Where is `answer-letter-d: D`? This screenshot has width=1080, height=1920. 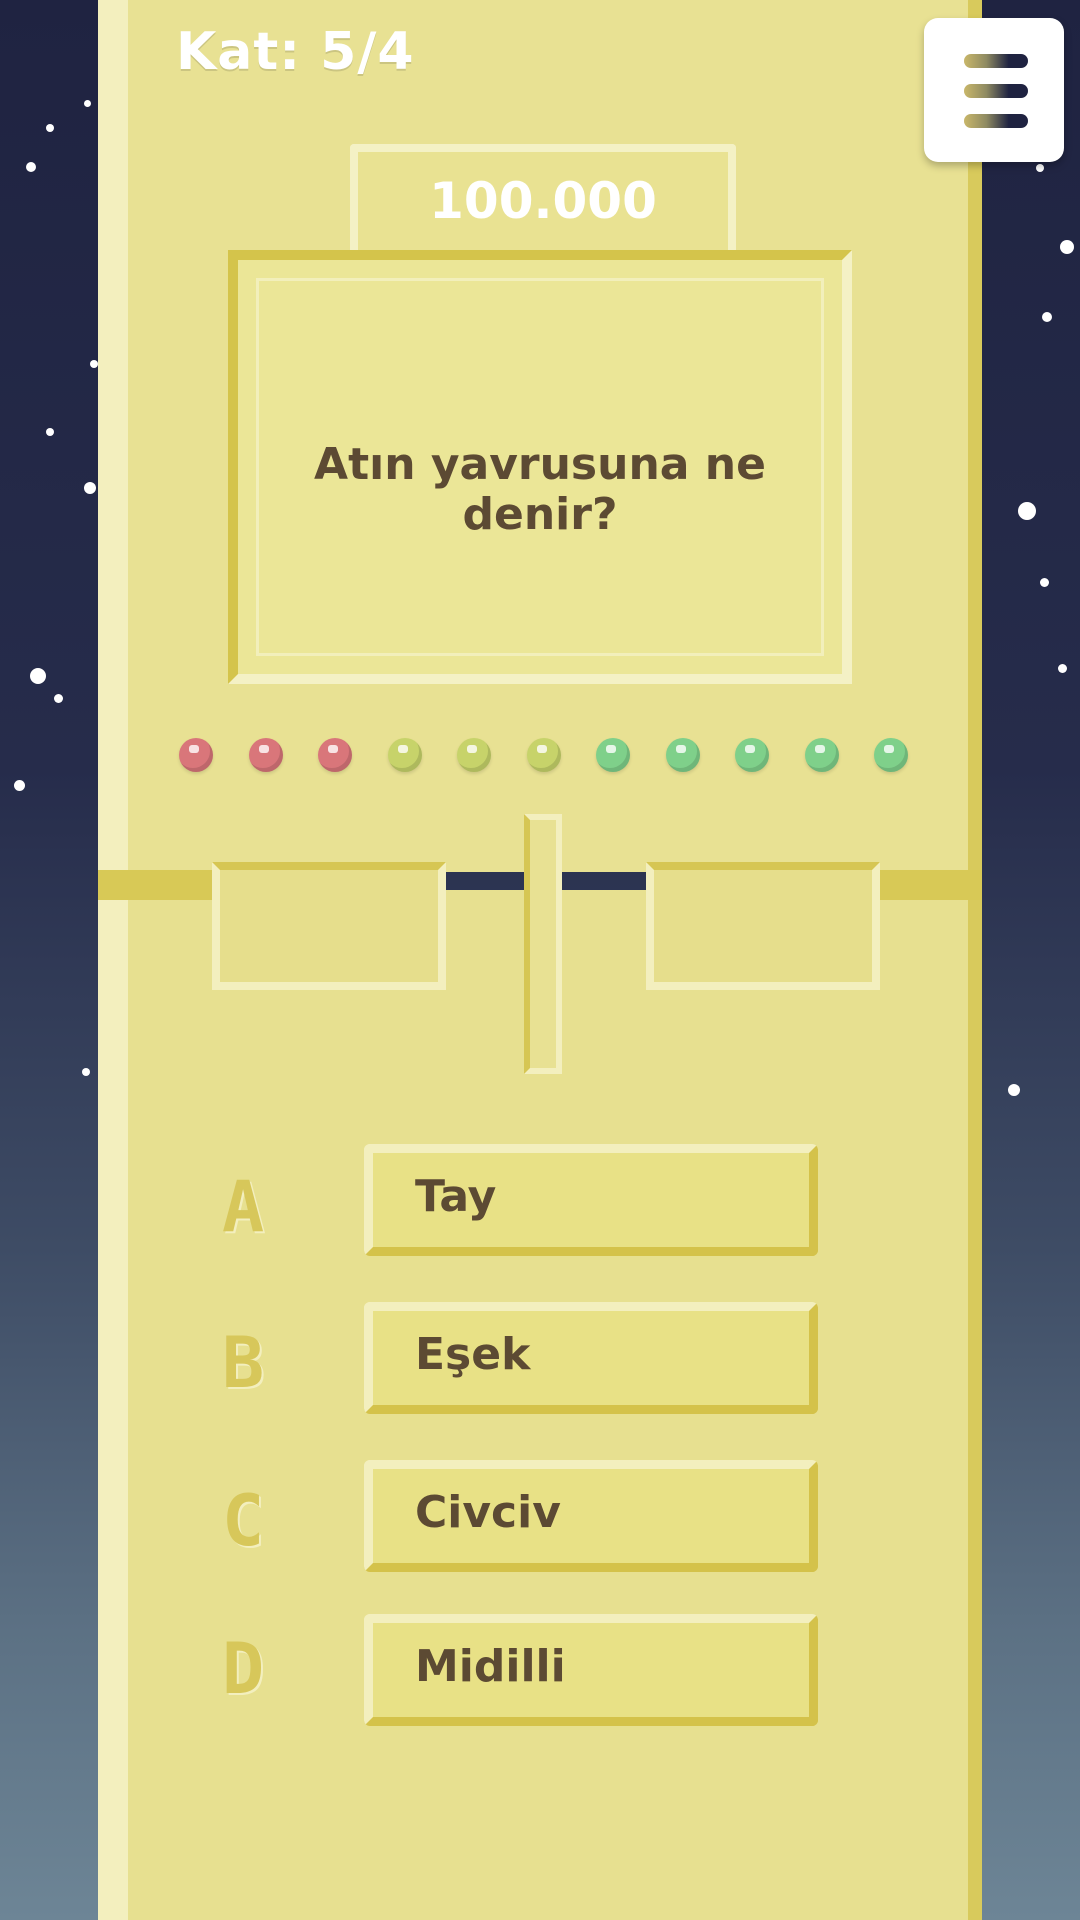
answer-letter-d: D is located at coordinates (243, 1669).